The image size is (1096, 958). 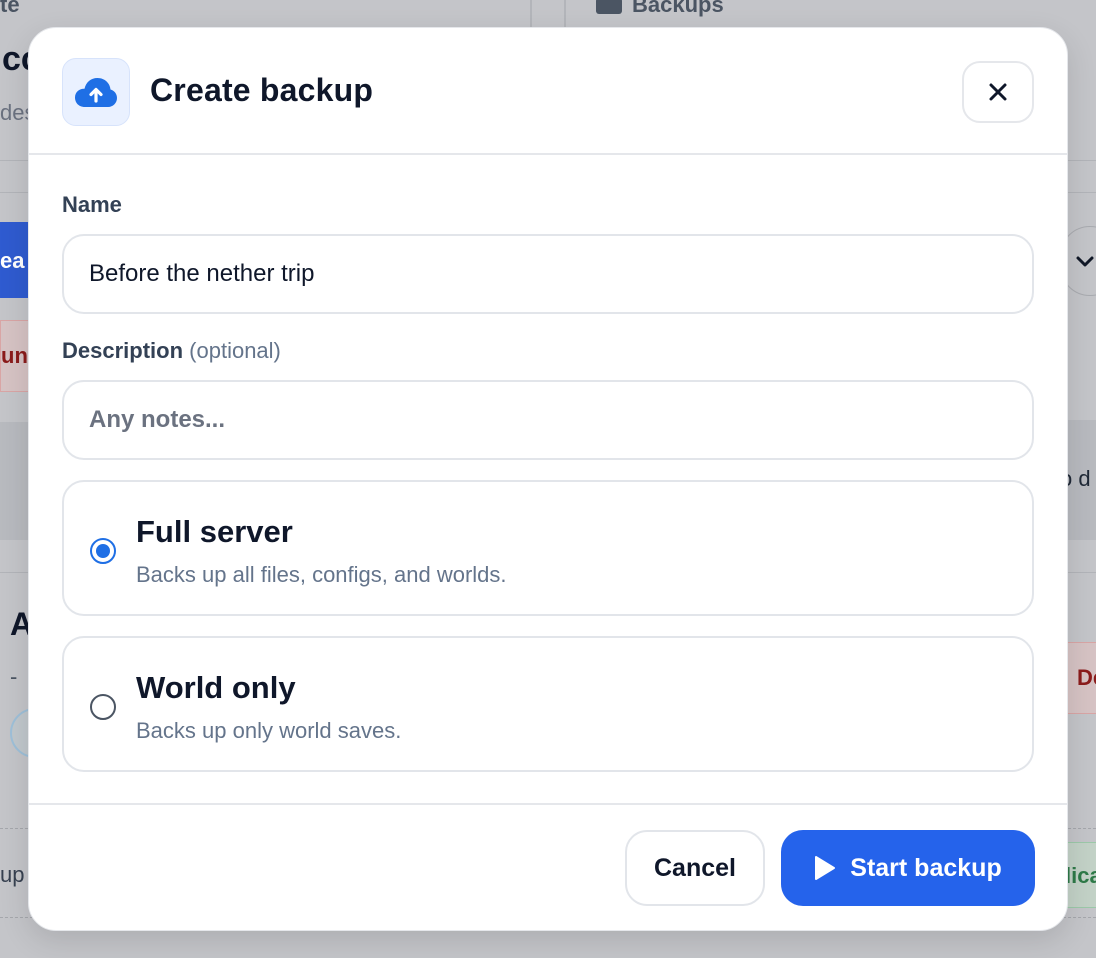 I want to click on cloud-upload-icon, so click(x=96, y=92).